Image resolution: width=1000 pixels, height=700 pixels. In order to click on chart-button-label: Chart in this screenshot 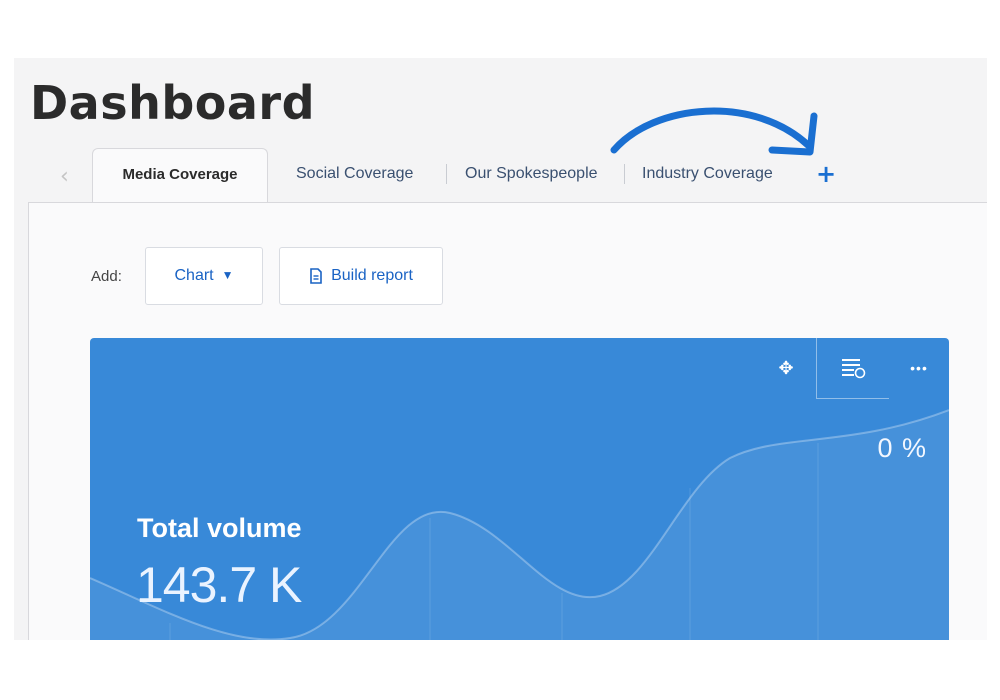, I will do `click(194, 275)`.